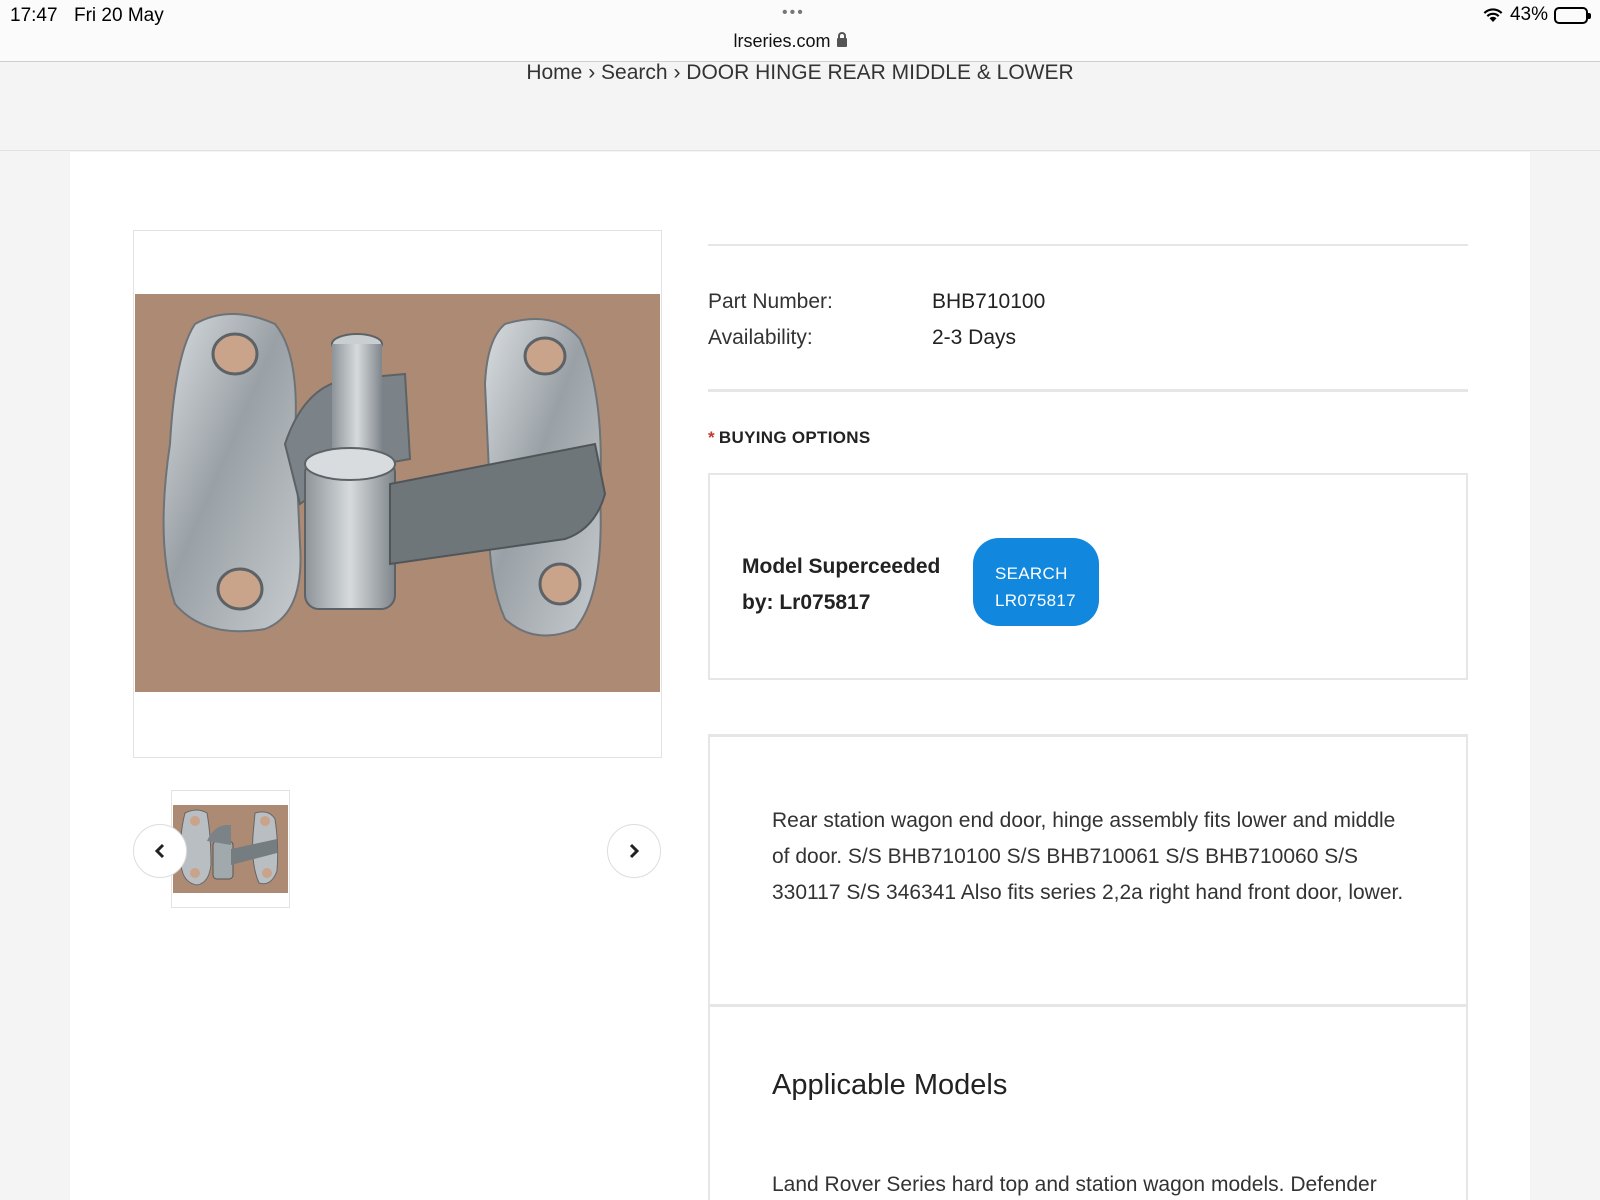  Describe the element at coordinates (852, 585) in the screenshot. I see `superseded-notice: Model Superceeded by: Lr075817` at that location.